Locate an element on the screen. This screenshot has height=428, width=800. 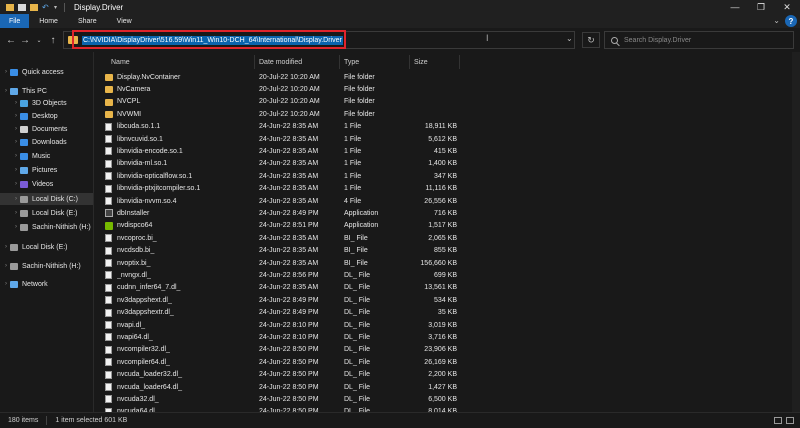
large-icons-view-icon is located at coordinates (790, 420).